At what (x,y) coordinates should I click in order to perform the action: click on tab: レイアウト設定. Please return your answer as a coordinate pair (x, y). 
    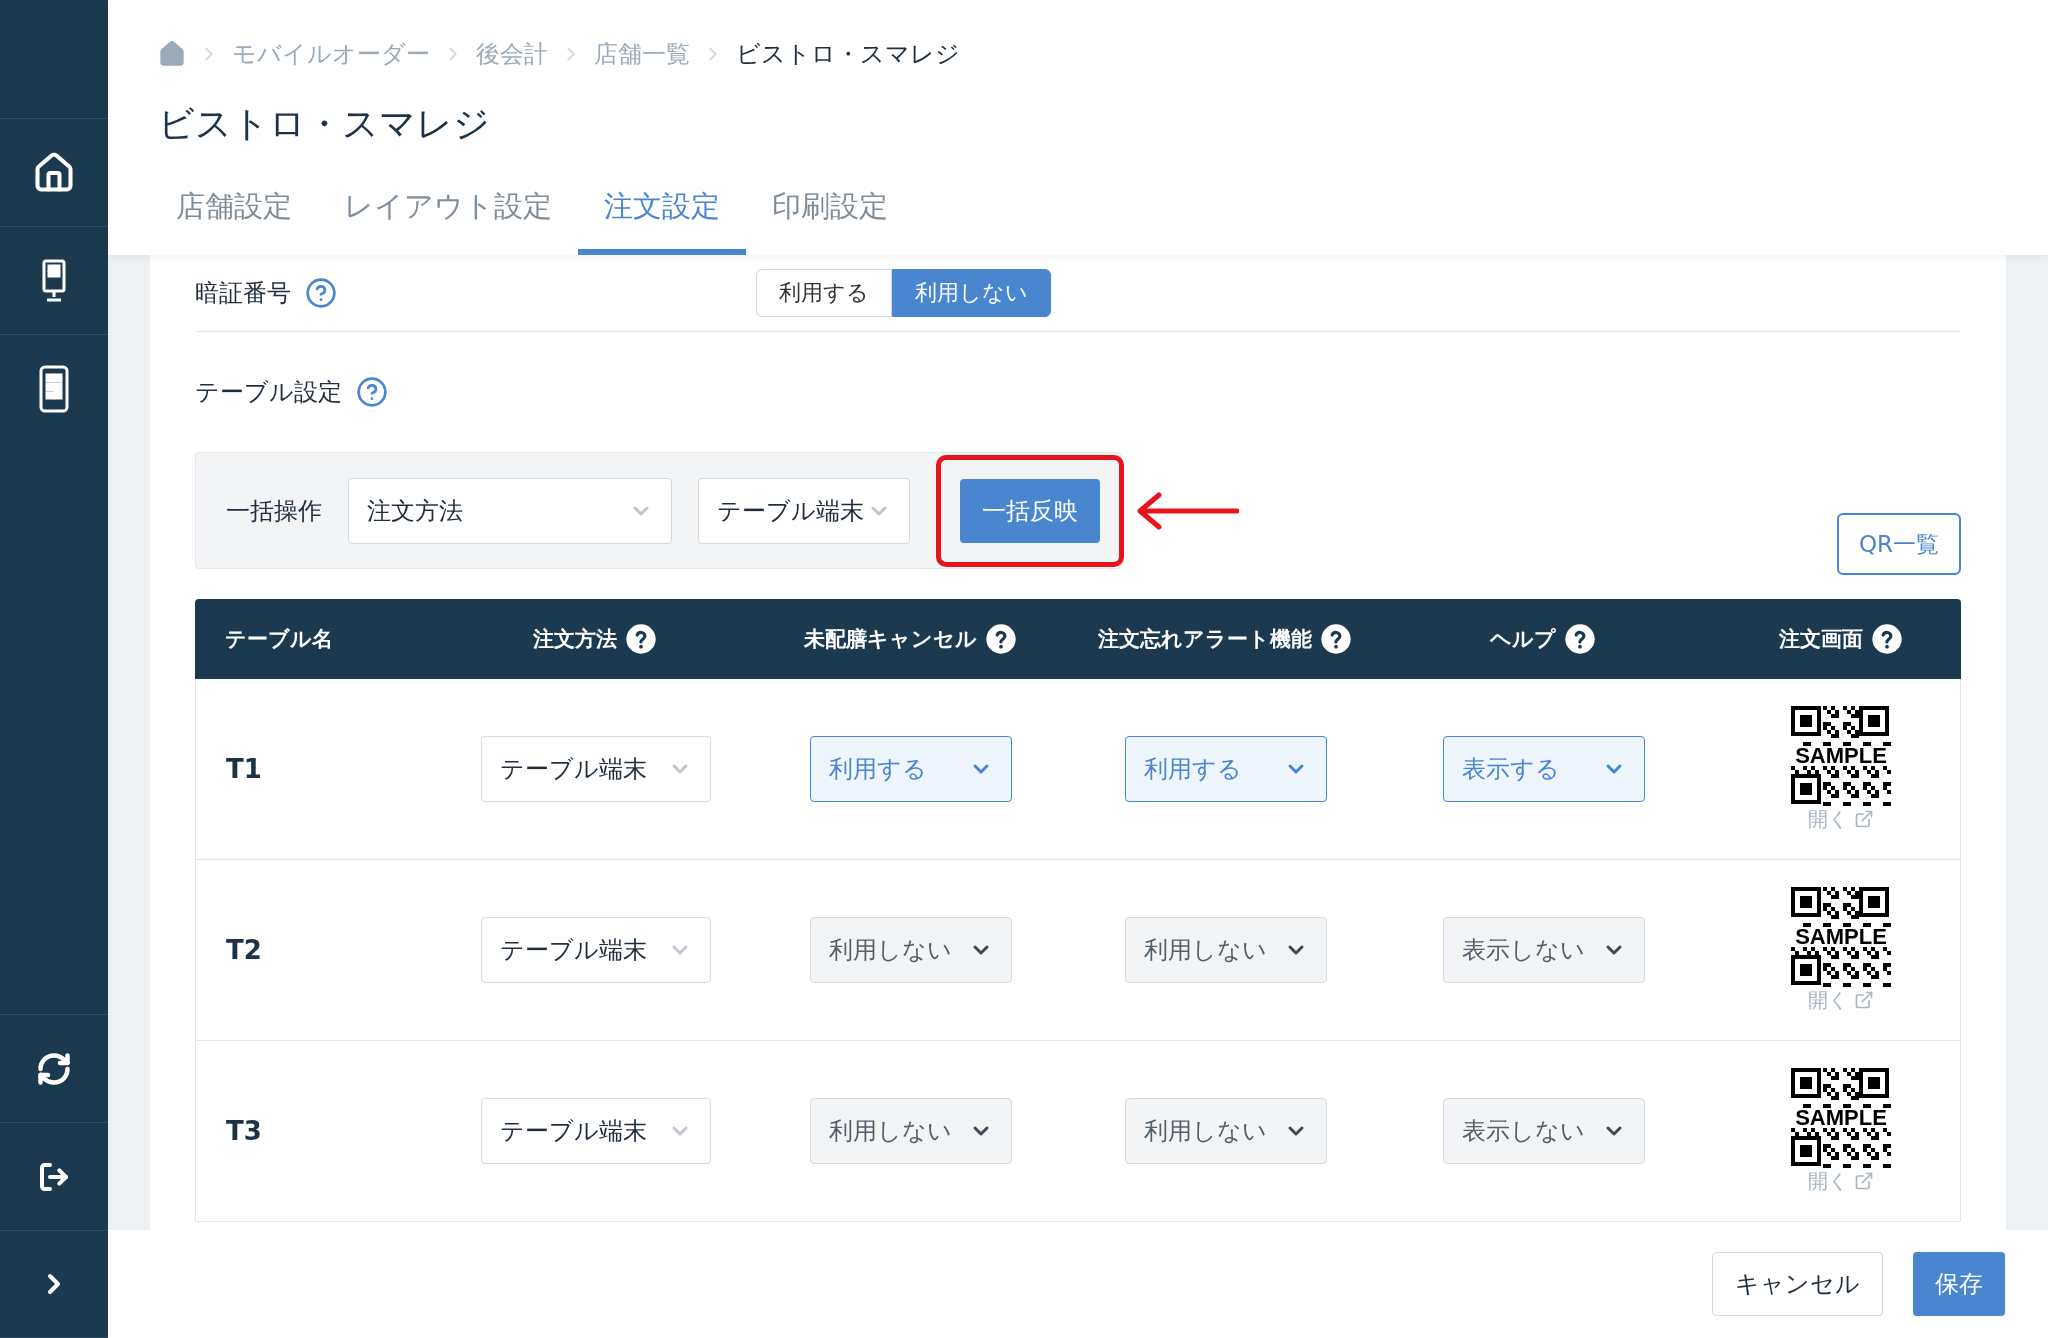
    Looking at the image, I should click on (448, 221).